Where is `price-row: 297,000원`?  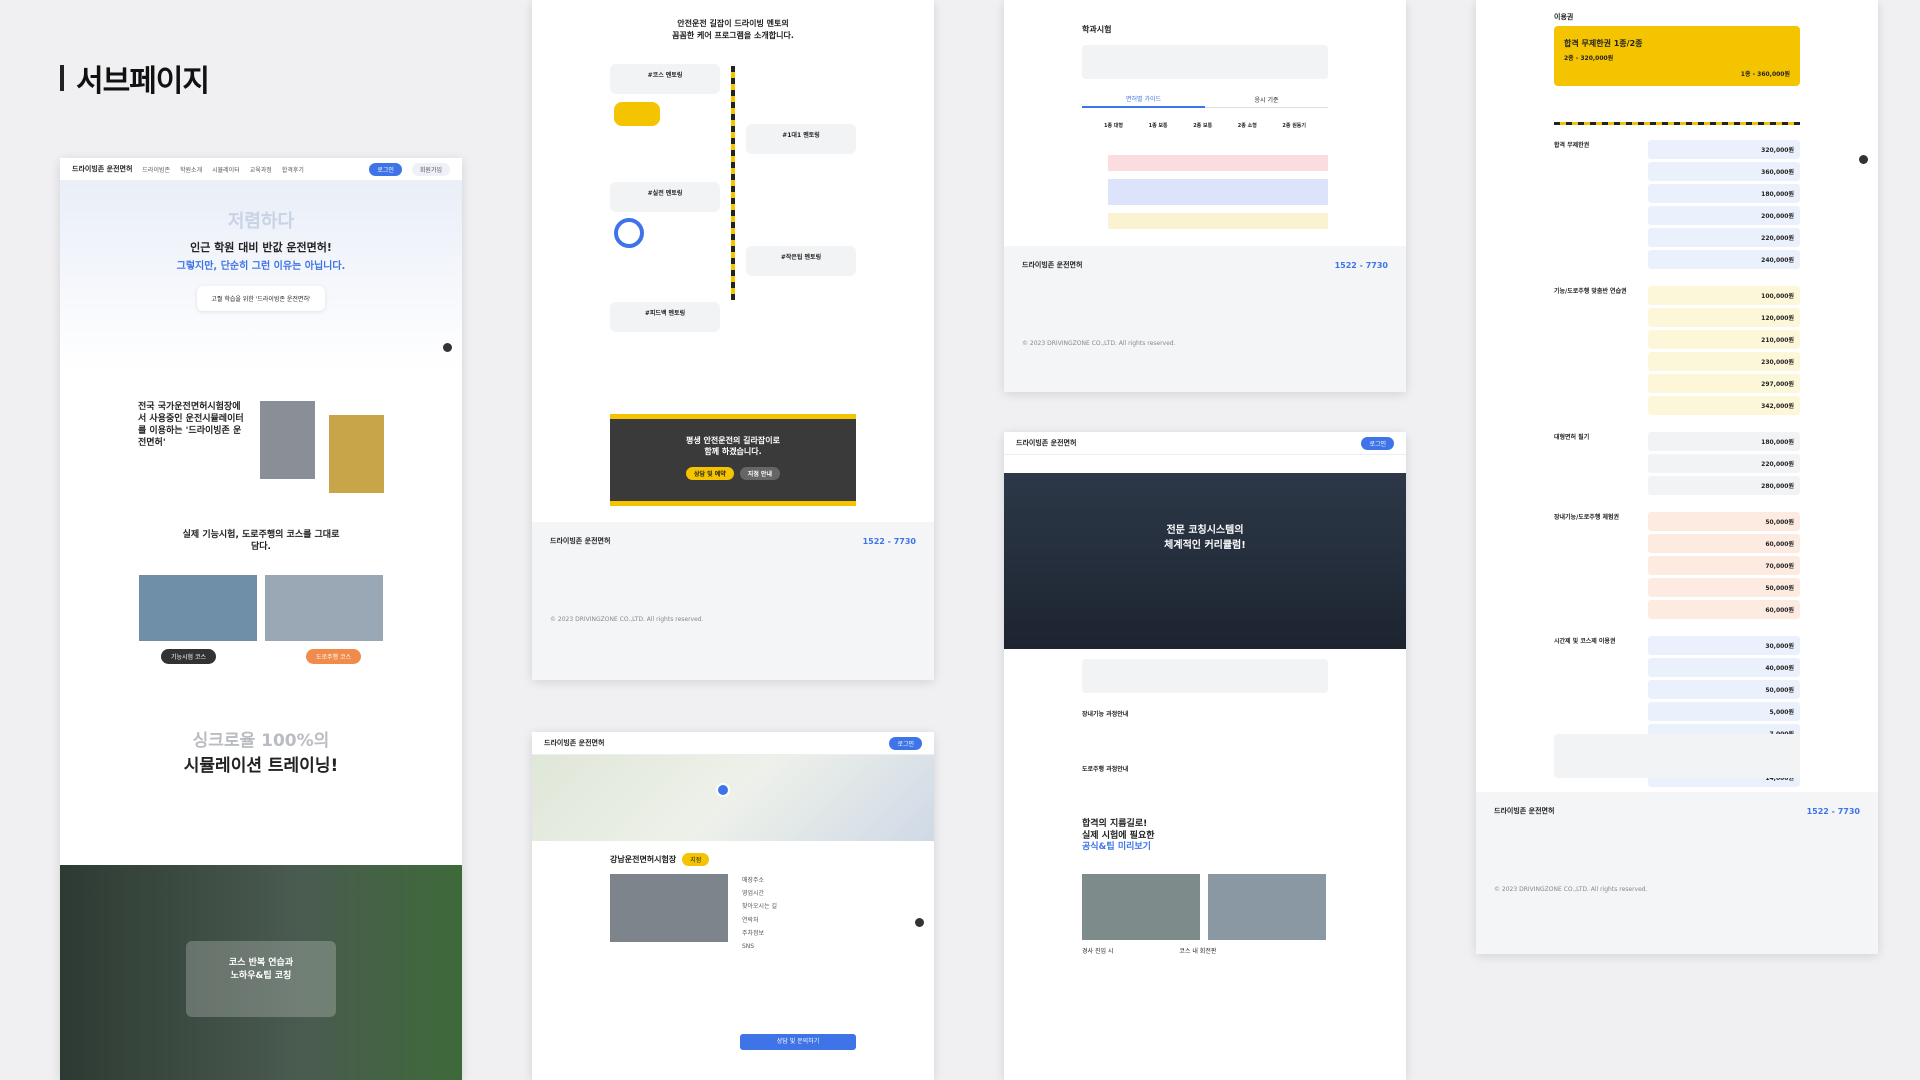
price-row: 297,000원 is located at coordinates (1724, 383).